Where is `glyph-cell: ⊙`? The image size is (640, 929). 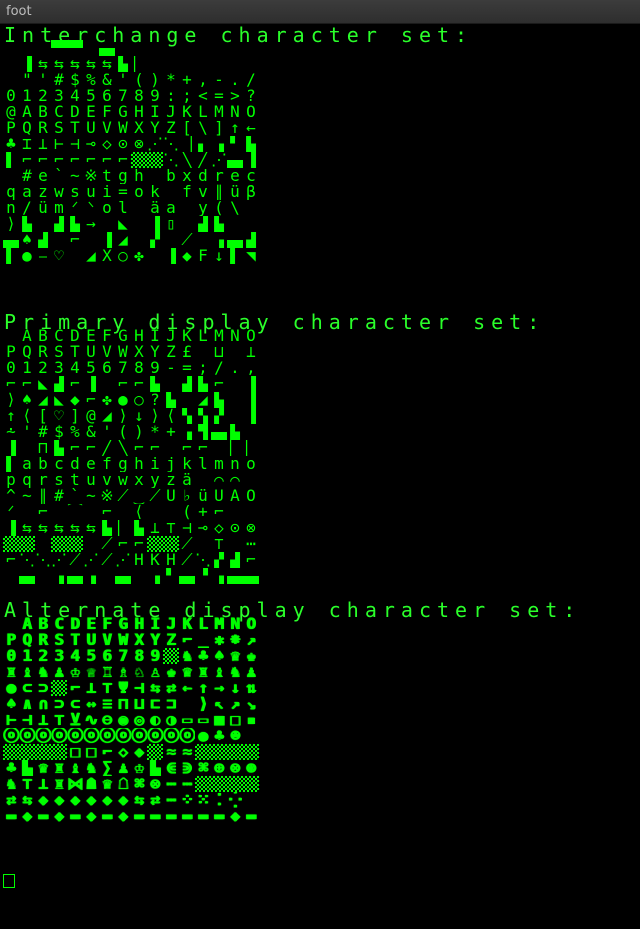
glyph-cell: ⊙ is located at coordinates (235, 528).